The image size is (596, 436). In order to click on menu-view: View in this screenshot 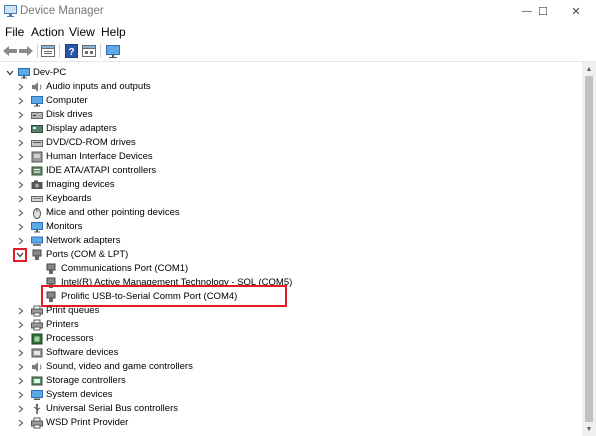, I will do `click(82, 32)`.